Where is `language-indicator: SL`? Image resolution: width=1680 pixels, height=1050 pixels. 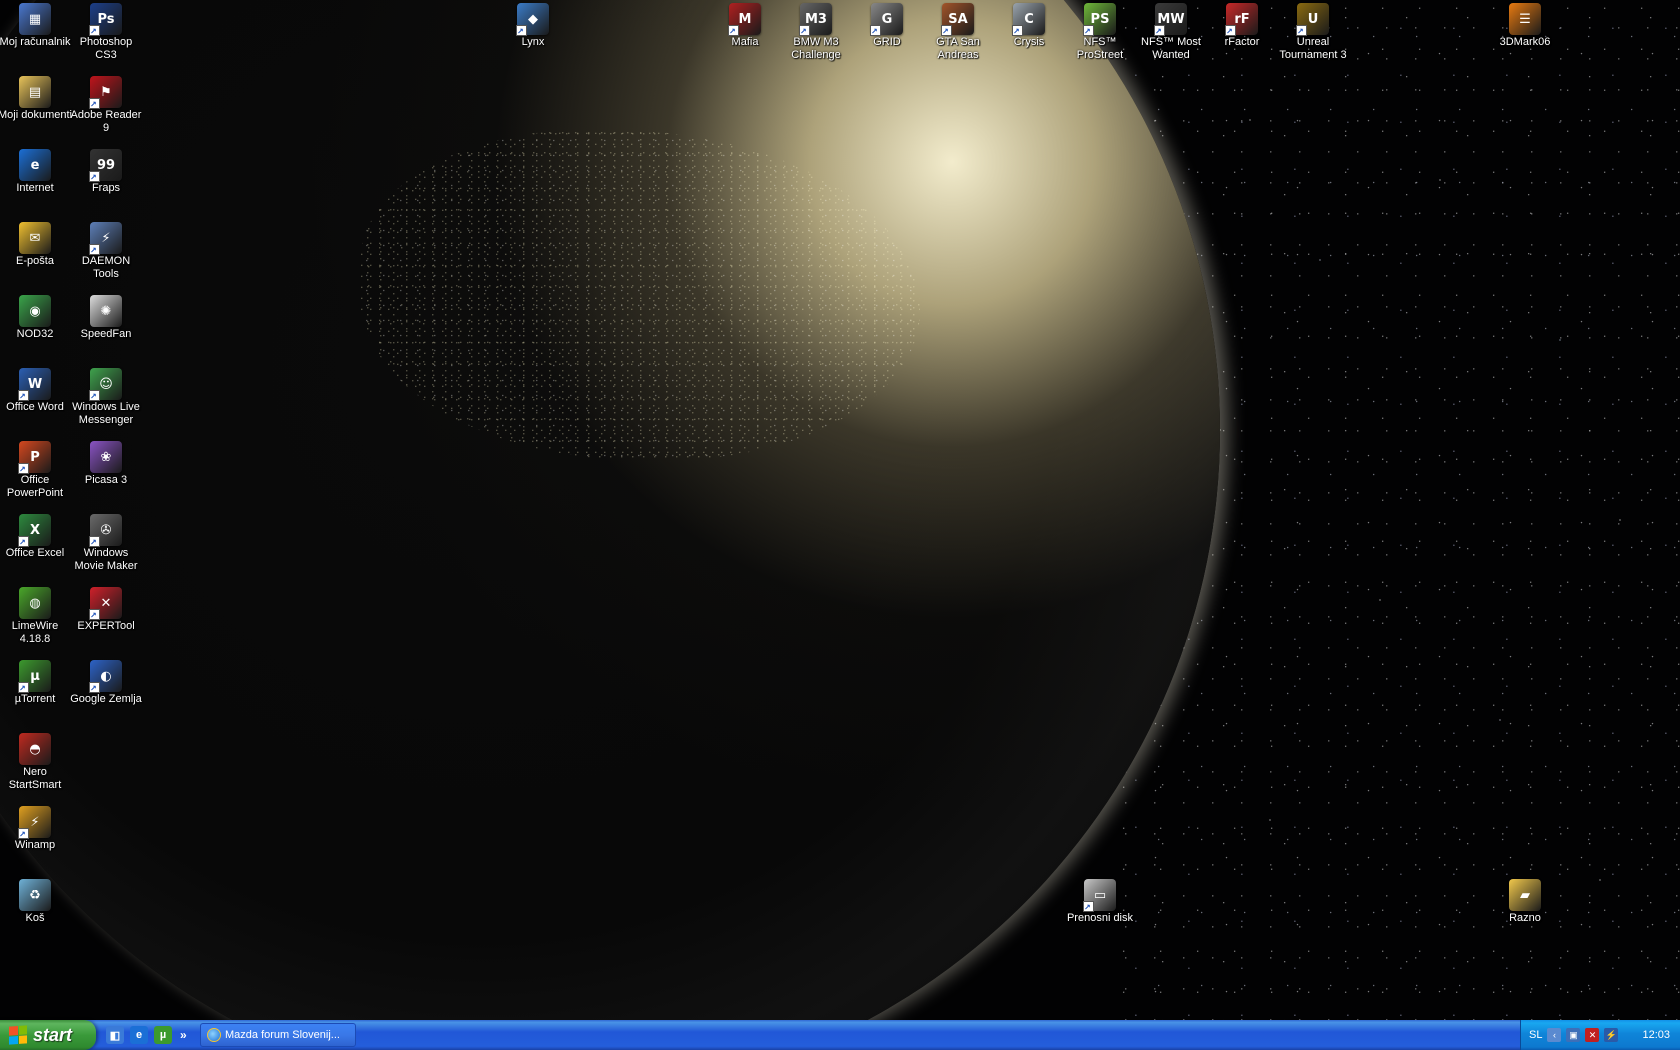 language-indicator: SL is located at coordinates (1535, 1035).